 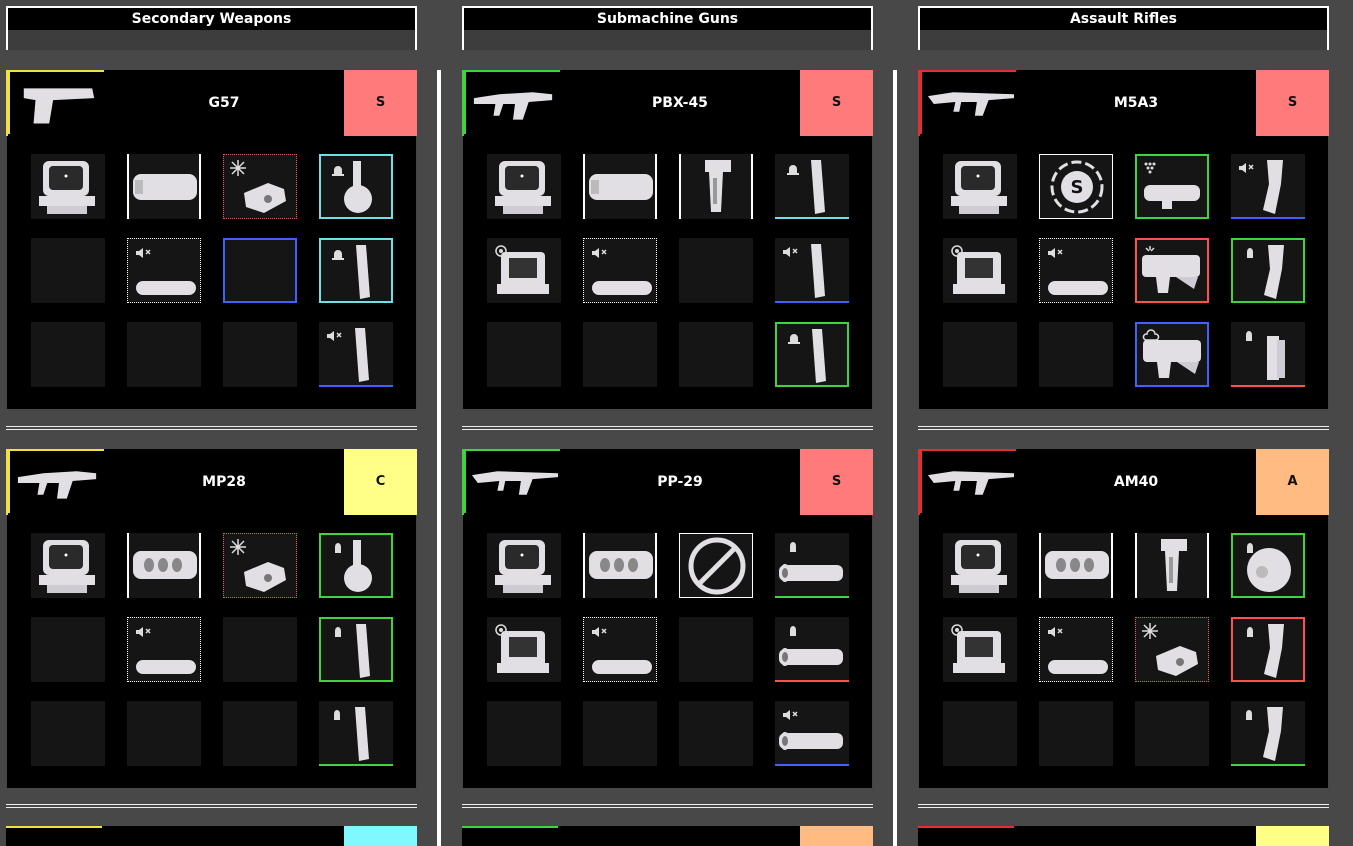 I want to click on bell-icon, so click(x=338, y=171).